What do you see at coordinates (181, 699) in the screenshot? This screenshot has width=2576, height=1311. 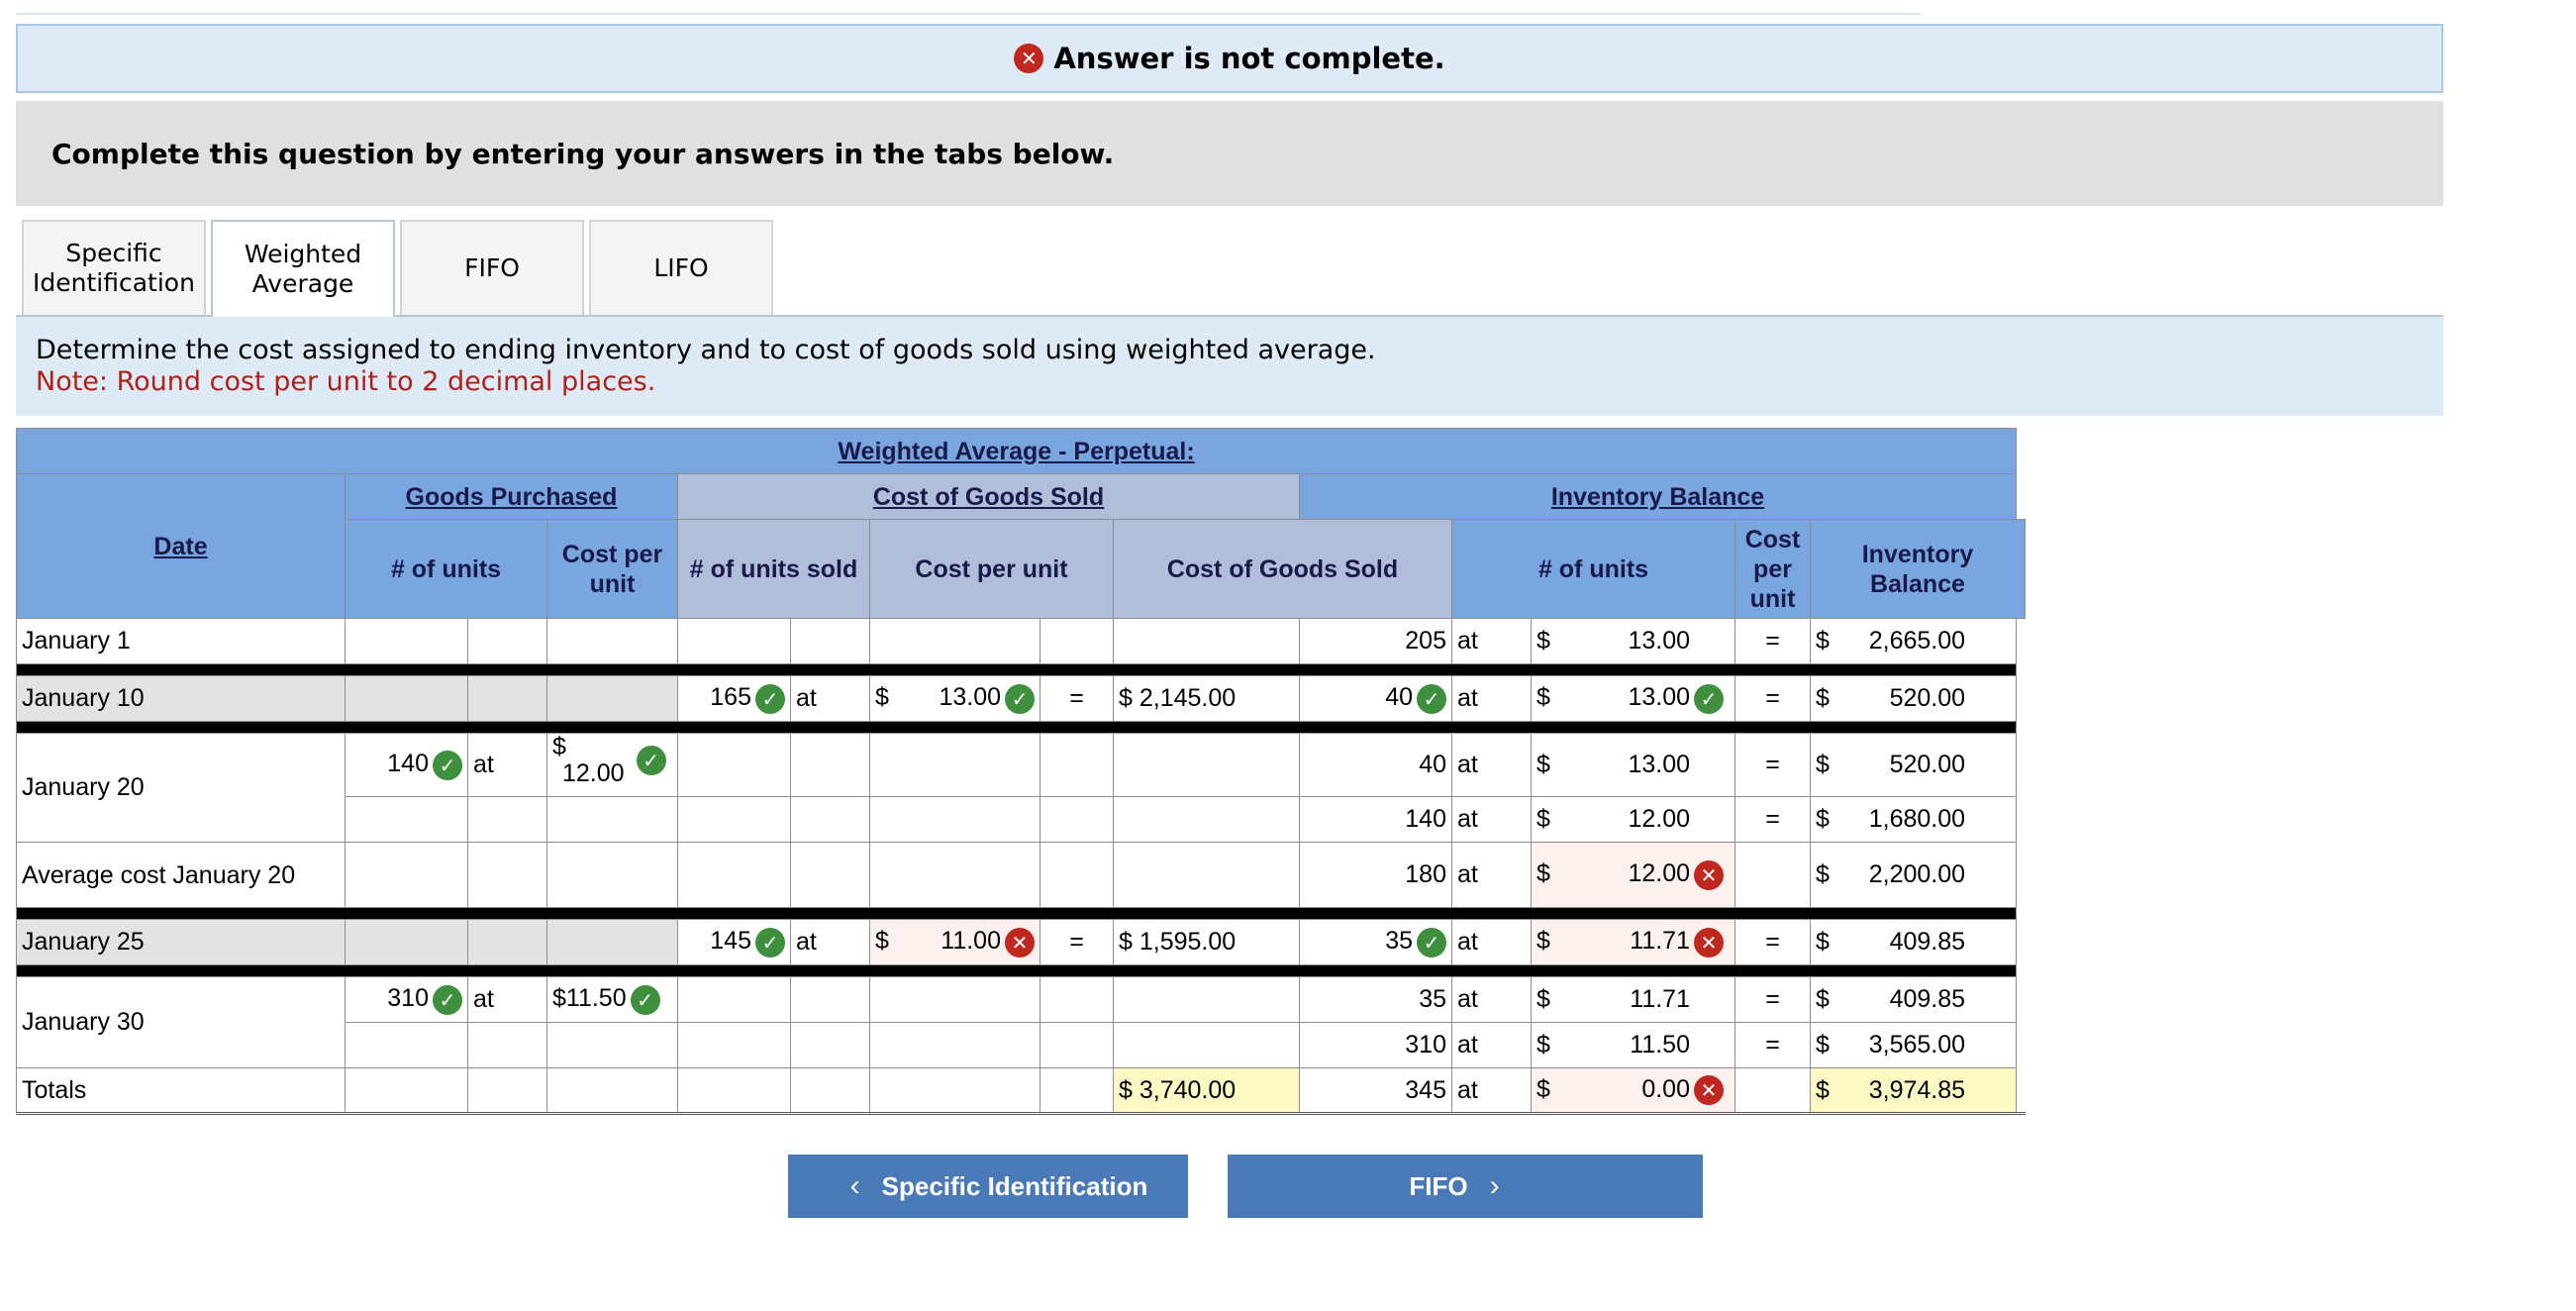 I see `row-date: January 10` at bounding box center [181, 699].